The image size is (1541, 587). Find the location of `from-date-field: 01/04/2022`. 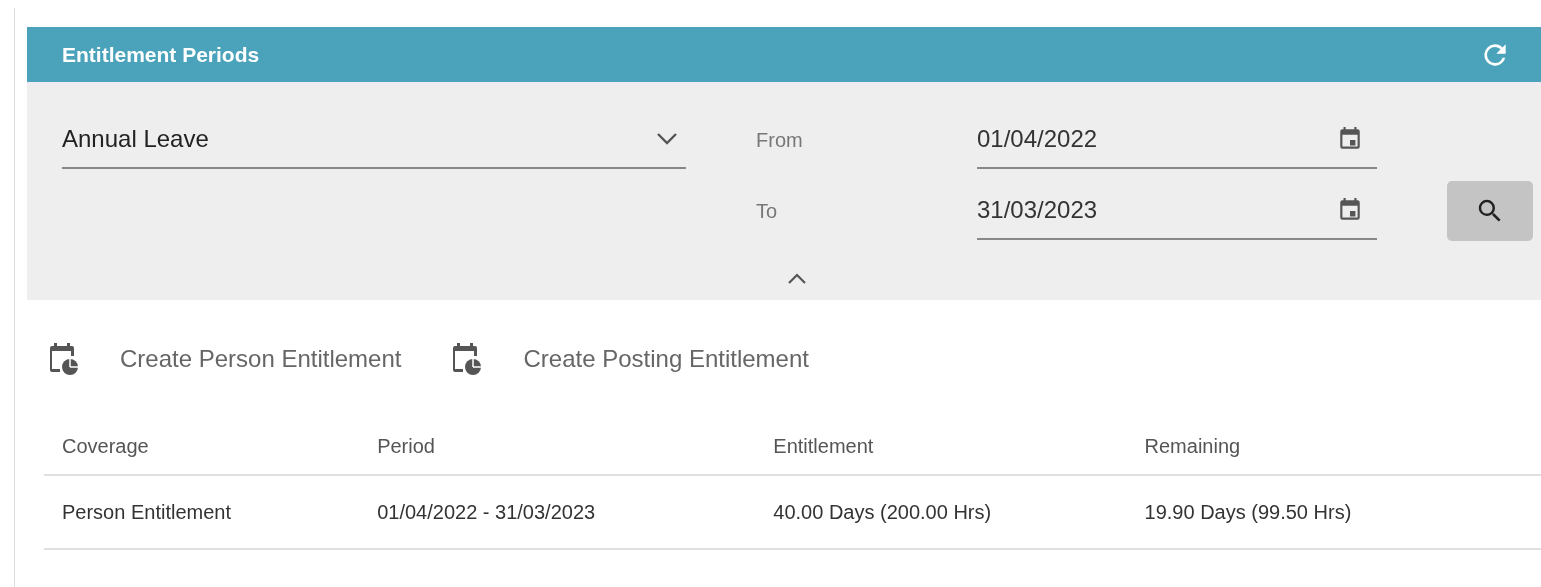

from-date-field: 01/04/2022 is located at coordinates (1177, 140).